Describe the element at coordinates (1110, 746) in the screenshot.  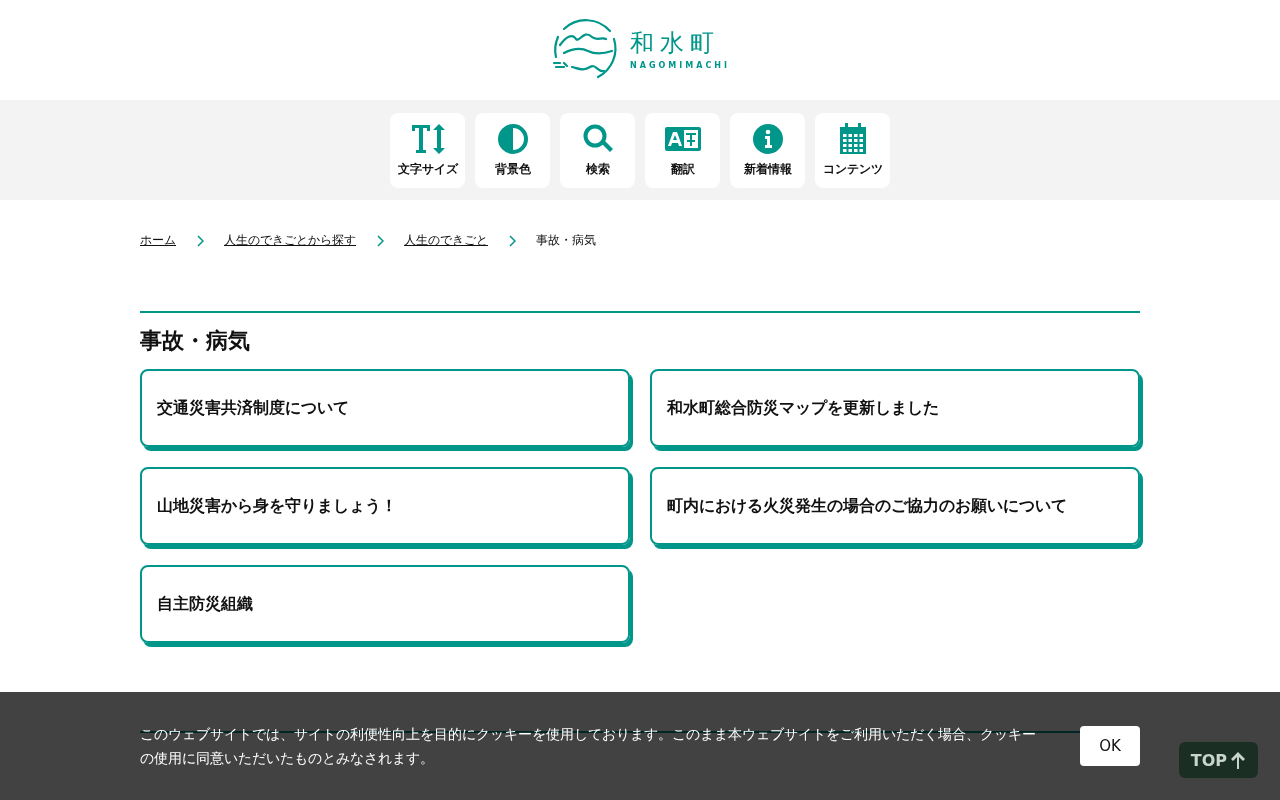
I see `ok-button: OK` at that location.